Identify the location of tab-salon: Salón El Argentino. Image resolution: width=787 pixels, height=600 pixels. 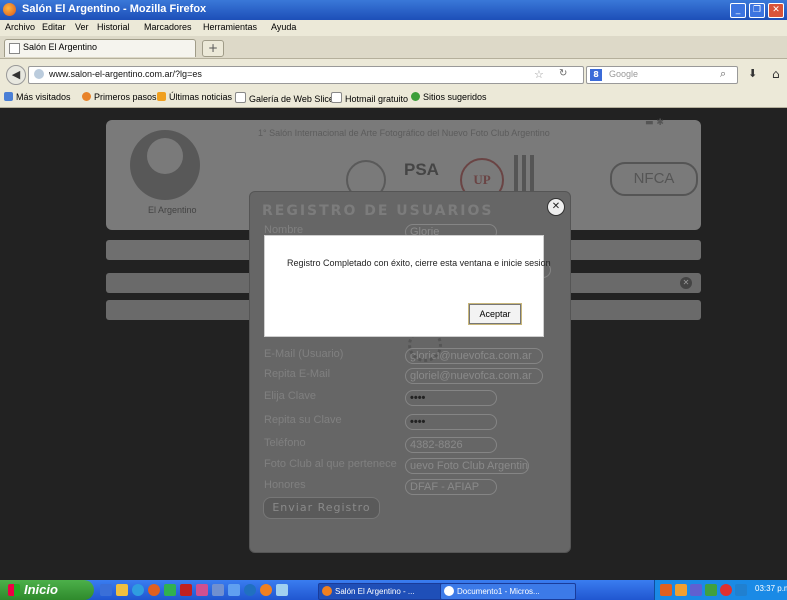
(100, 48).